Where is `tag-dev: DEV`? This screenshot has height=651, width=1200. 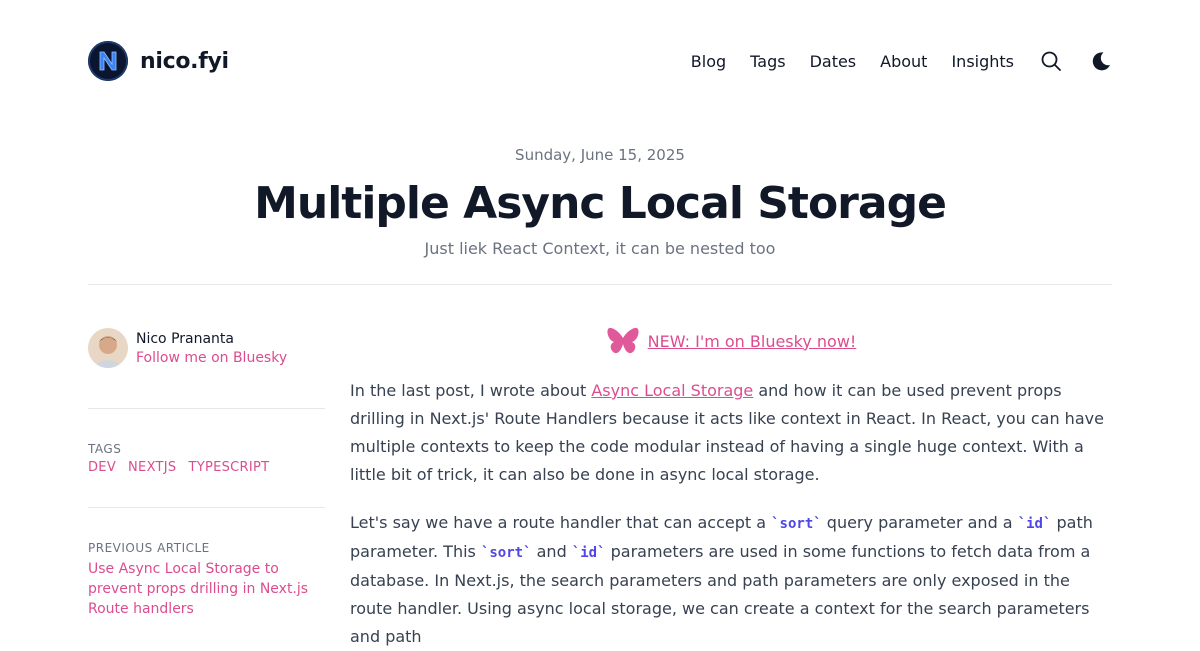
tag-dev: DEV is located at coordinates (102, 467).